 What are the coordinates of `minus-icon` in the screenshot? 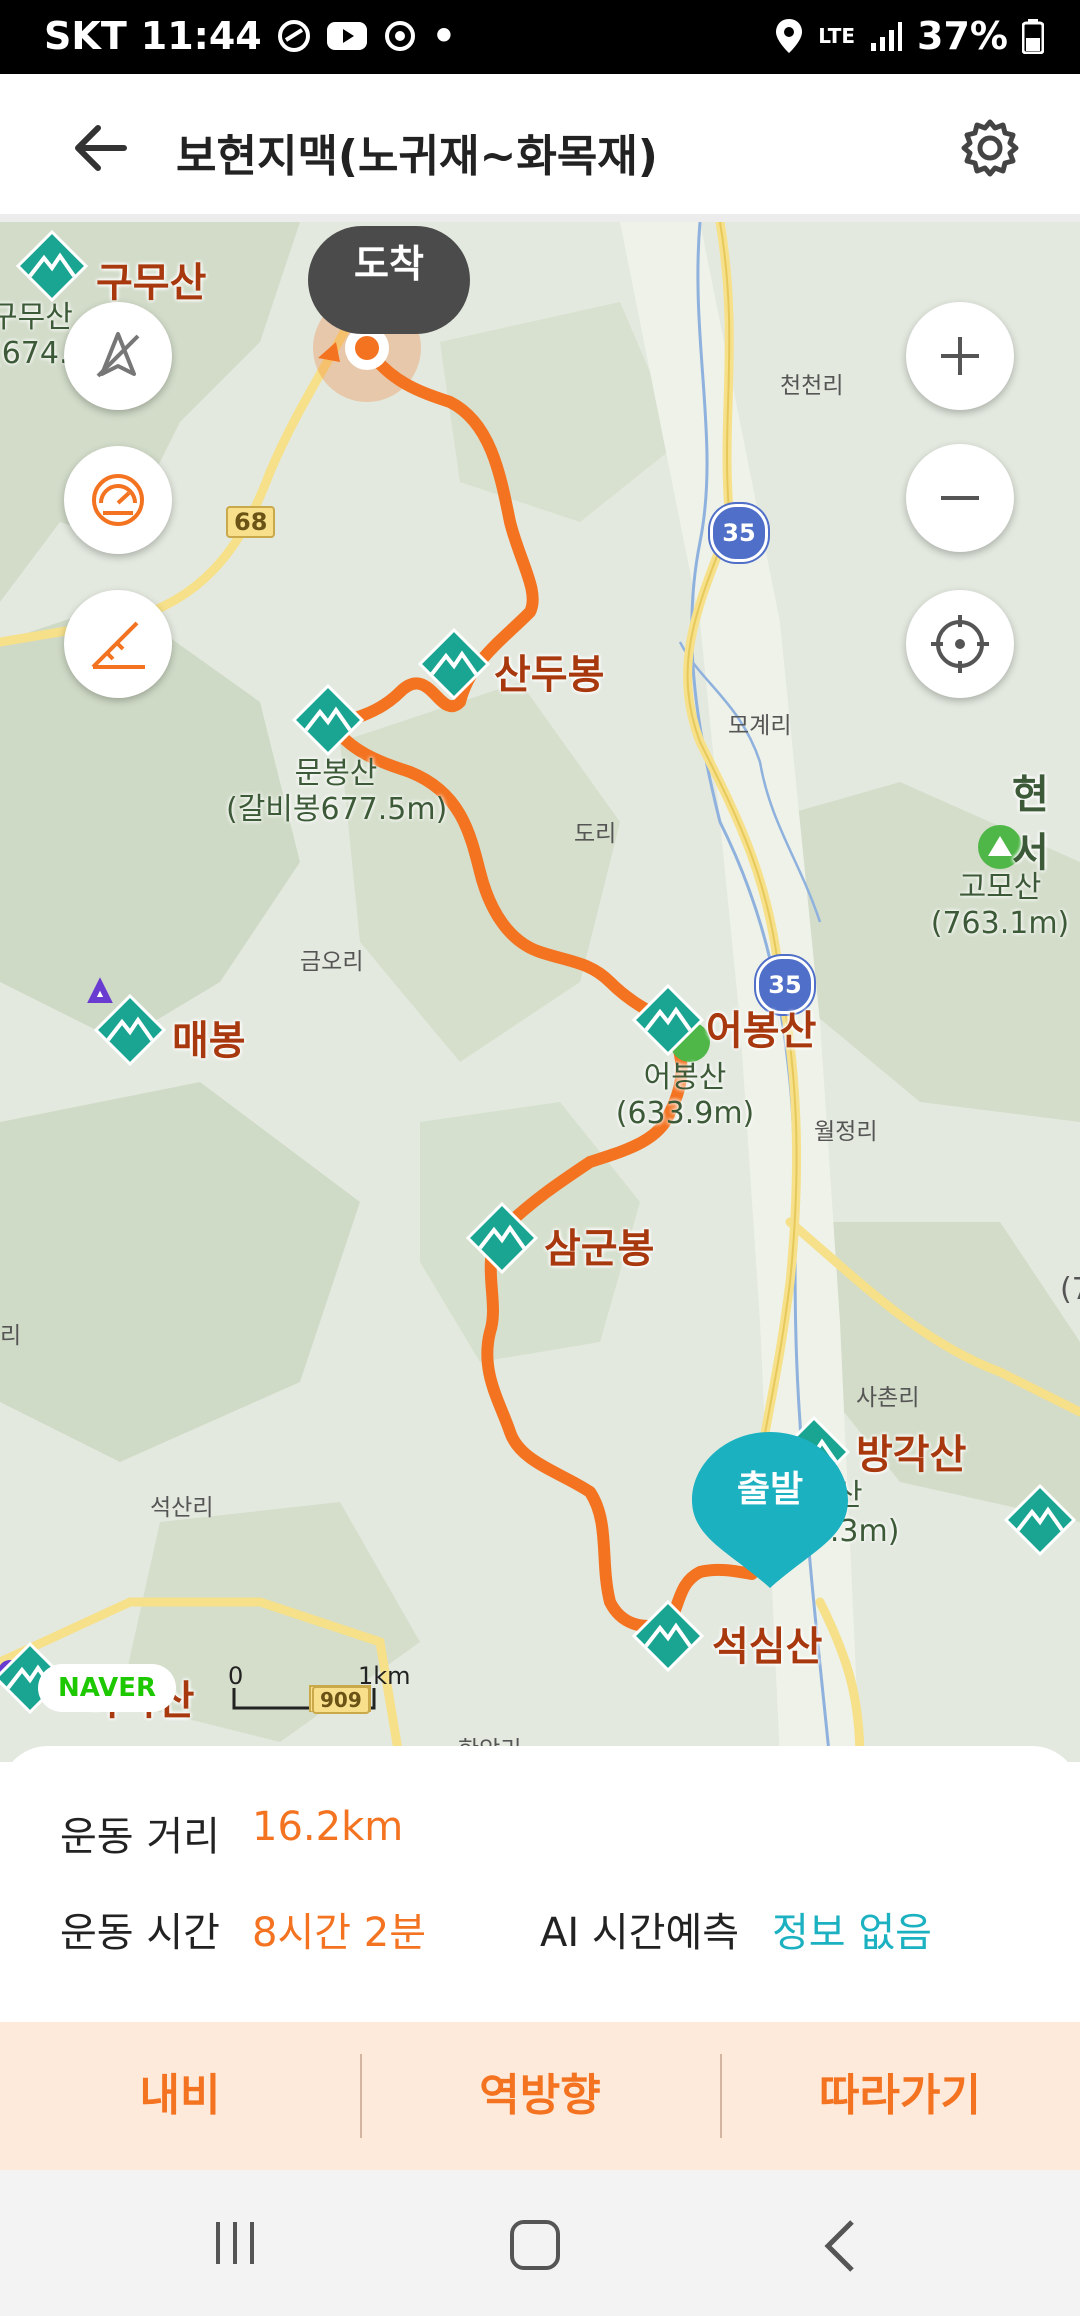 It's located at (960, 498).